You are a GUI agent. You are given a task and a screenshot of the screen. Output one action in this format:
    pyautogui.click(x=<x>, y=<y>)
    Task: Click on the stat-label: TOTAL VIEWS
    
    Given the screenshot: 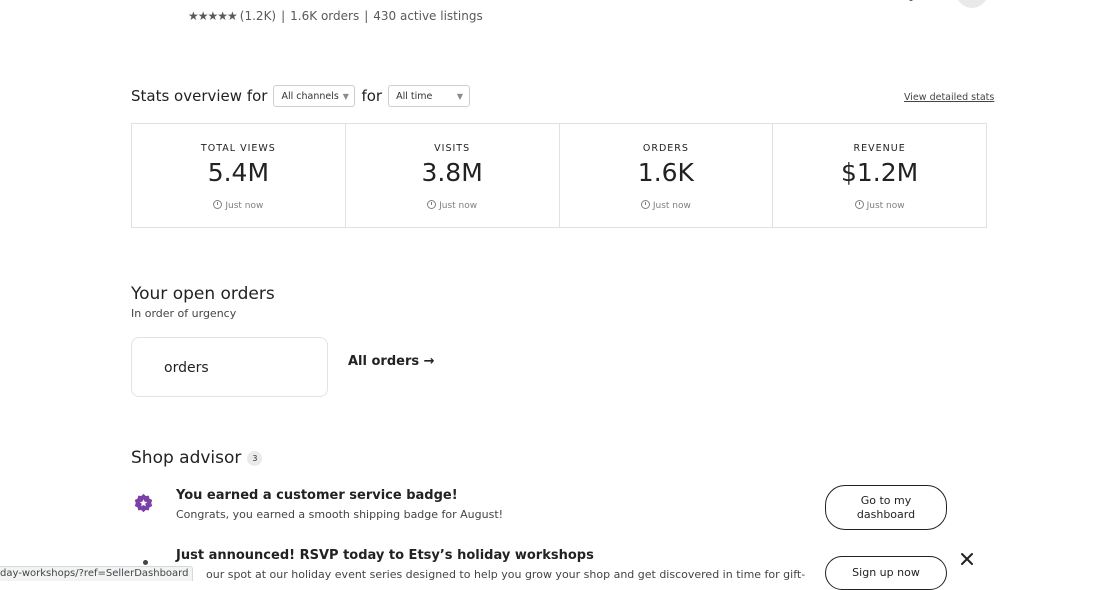 What is the action you would take?
    pyautogui.click(x=238, y=148)
    